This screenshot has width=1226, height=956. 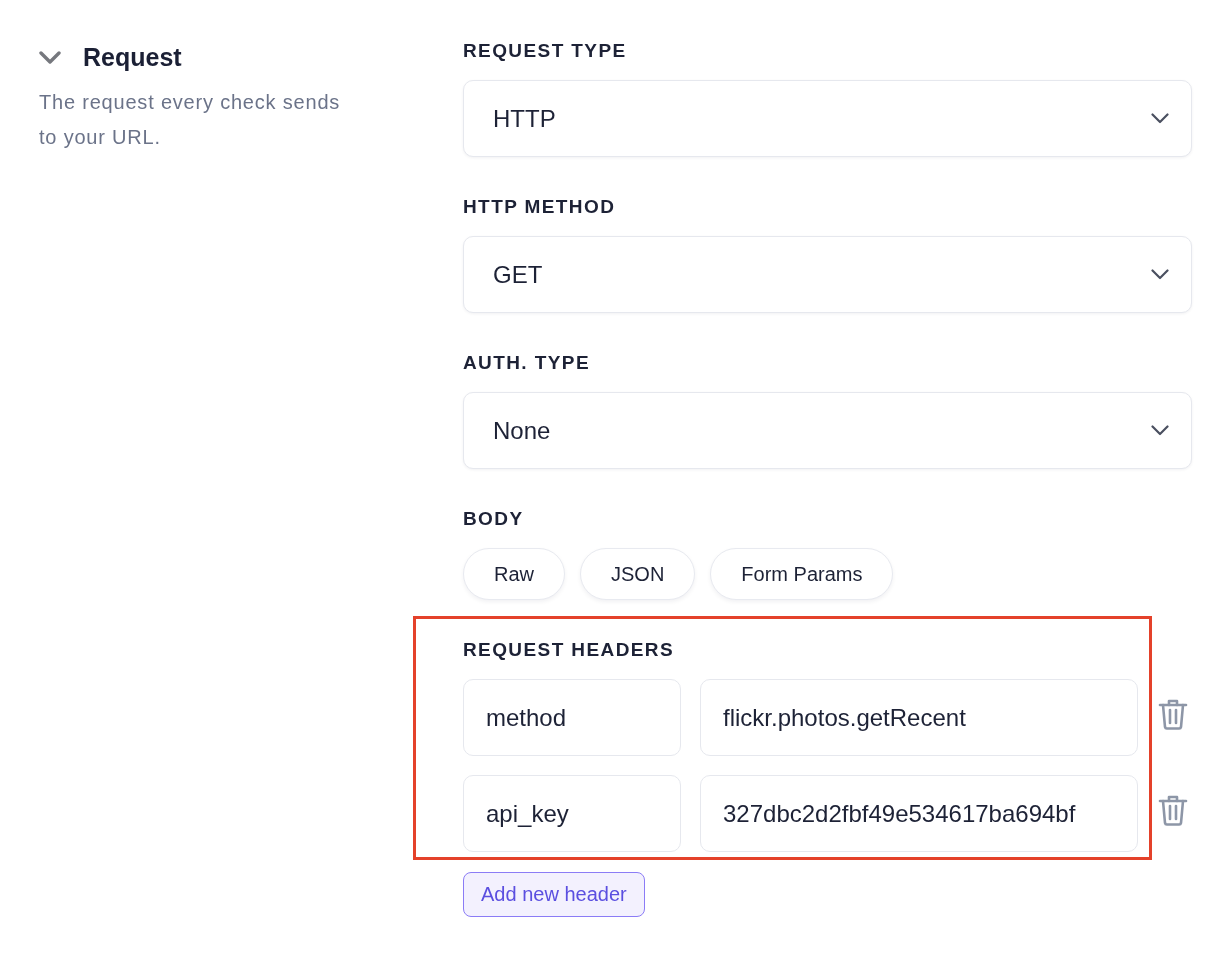 I want to click on field-label: REQUEST HEADERS, so click(x=569, y=650).